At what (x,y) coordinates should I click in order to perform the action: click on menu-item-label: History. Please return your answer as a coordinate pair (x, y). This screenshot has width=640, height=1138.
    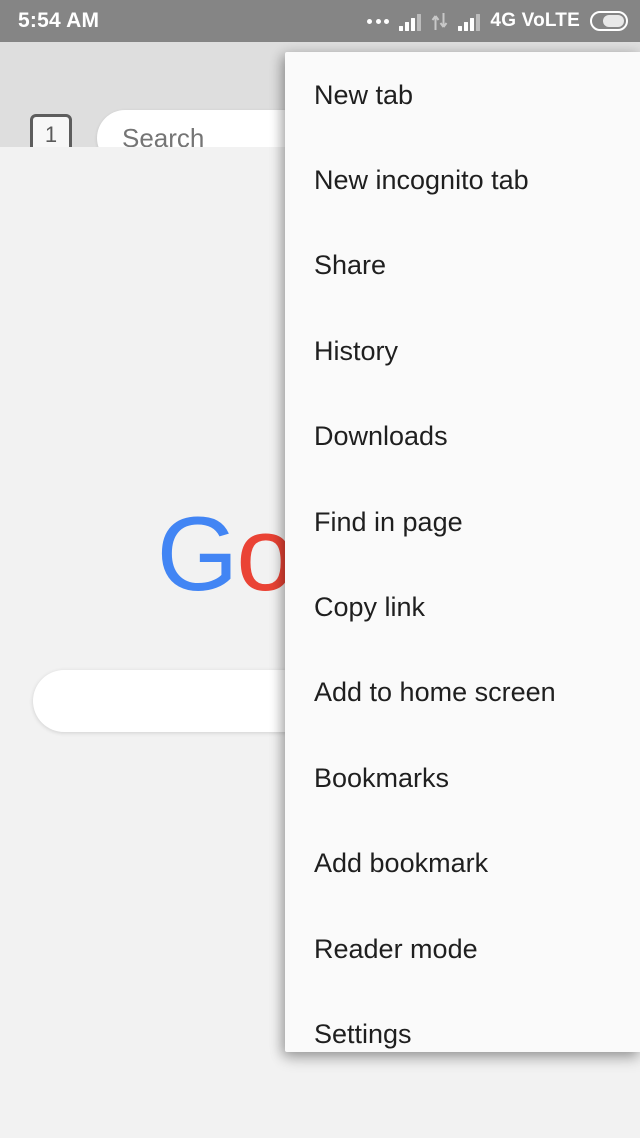
    Looking at the image, I should click on (356, 350).